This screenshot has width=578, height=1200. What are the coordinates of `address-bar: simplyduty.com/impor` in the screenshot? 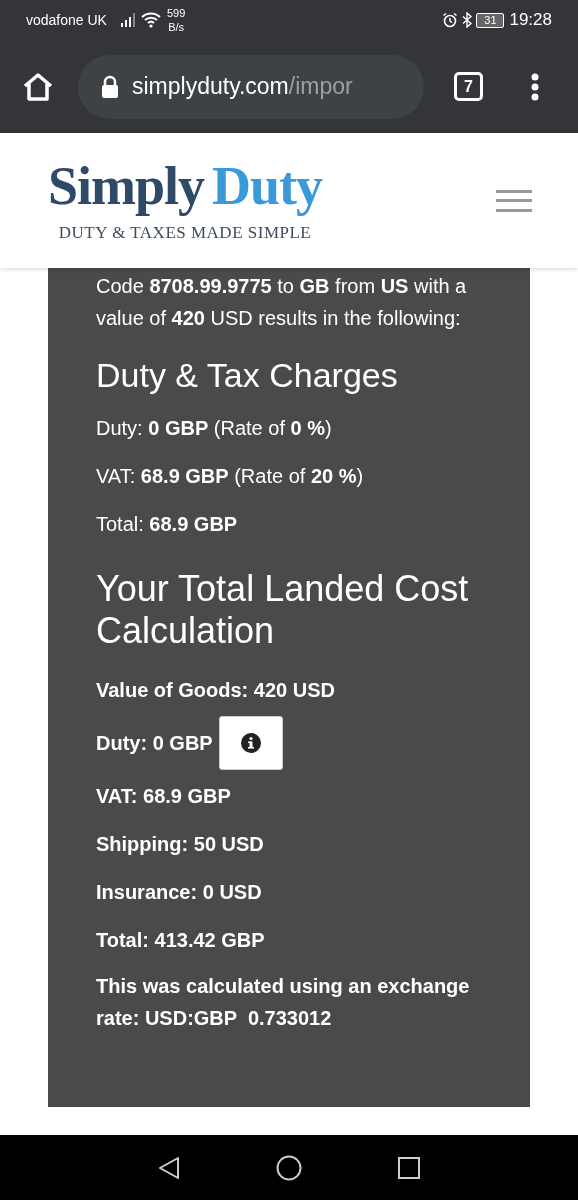 It's located at (251, 86).